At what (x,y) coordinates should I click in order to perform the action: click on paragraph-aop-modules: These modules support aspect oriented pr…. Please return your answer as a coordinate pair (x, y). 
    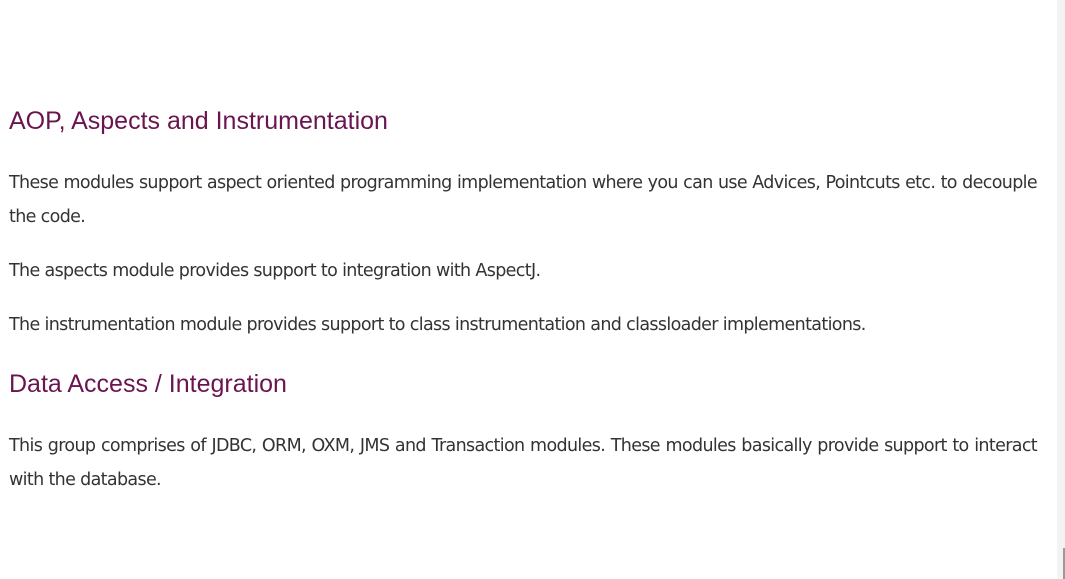
    Looking at the image, I should click on (523, 200).